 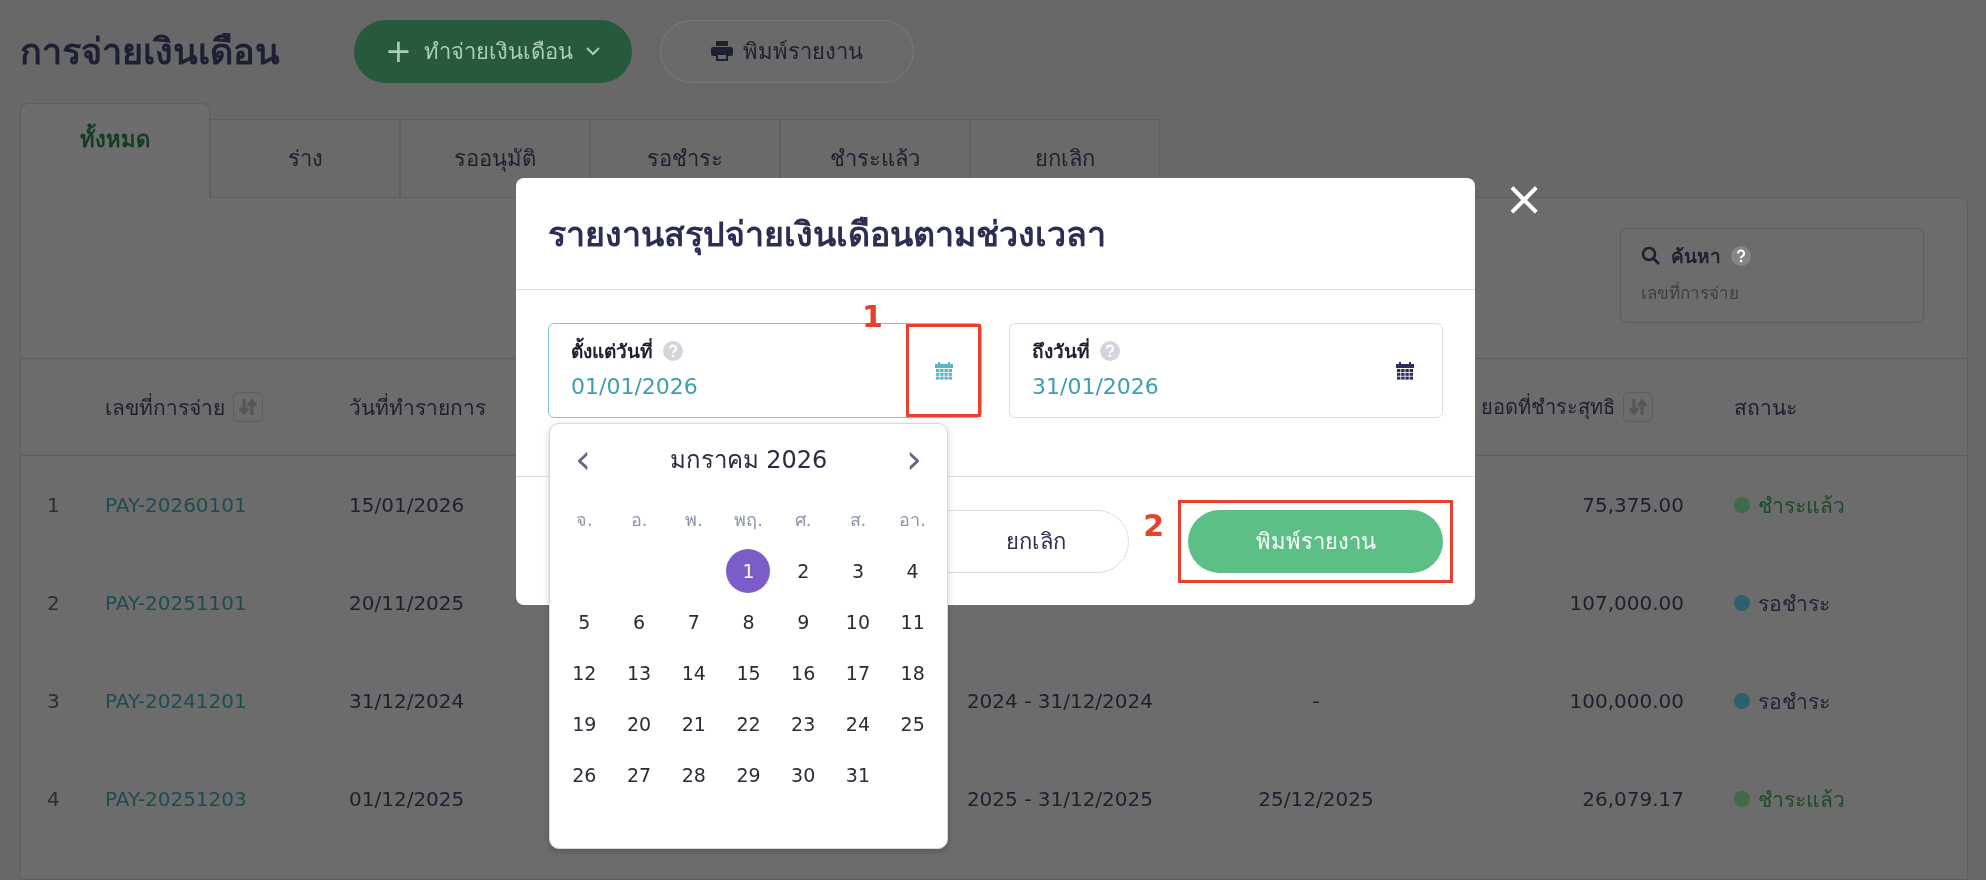 What do you see at coordinates (803, 520) in the screenshot?
I see `weekday-label: ศ.` at bounding box center [803, 520].